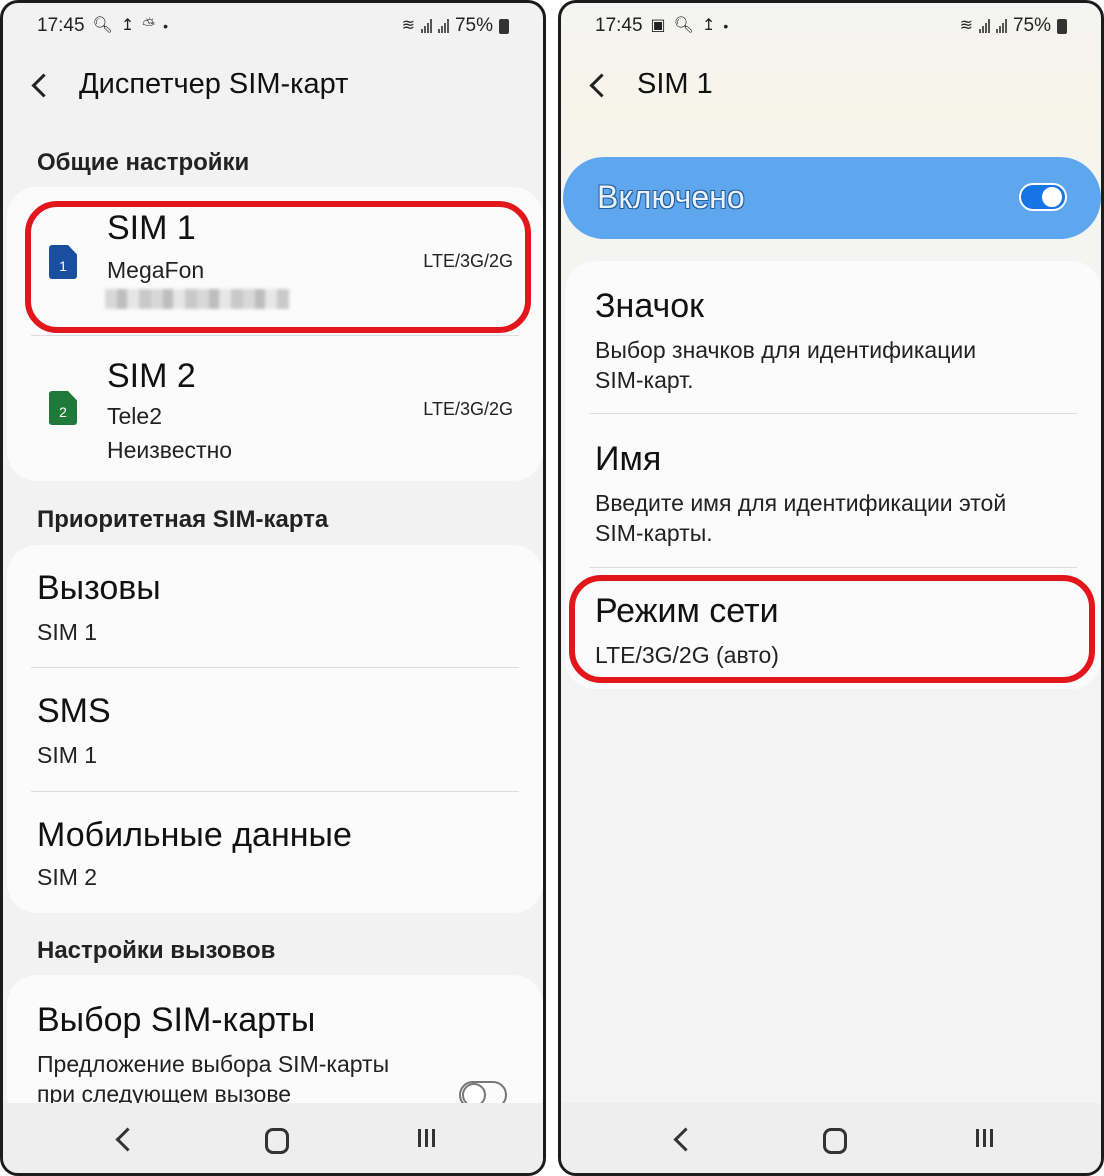 Image resolution: width=1104 pixels, height=1176 pixels. Describe the element at coordinates (151, 376) in the screenshot. I see `sim-name: SIM 2` at that location.